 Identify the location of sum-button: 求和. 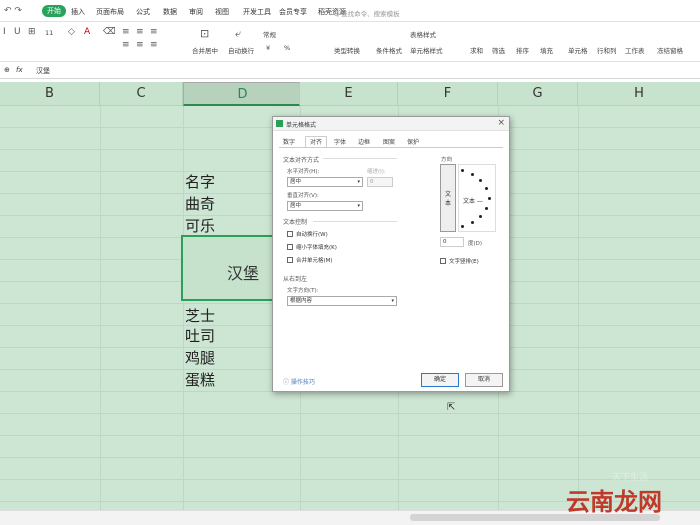
(476, 50).